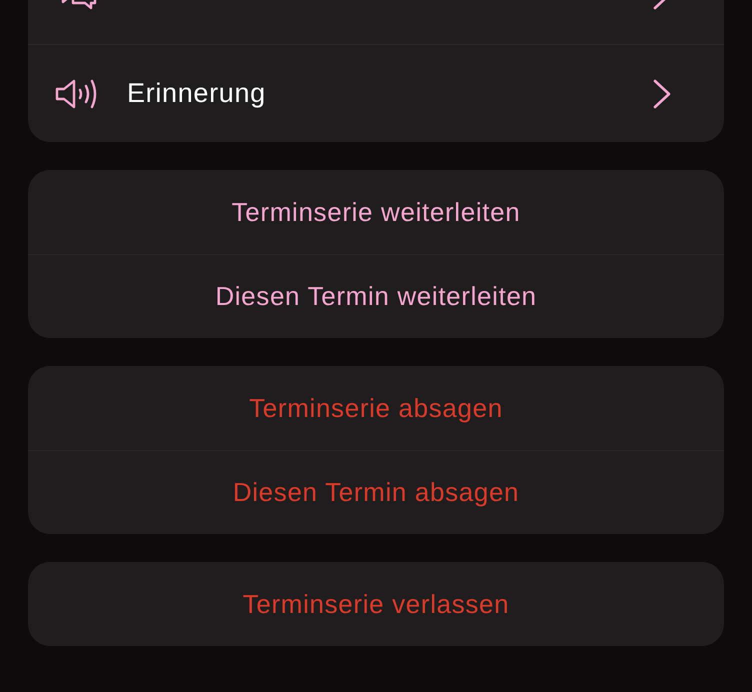 Image resolution: width=752 pixels, height=692 pixels. Describe the element at coordinates (376, 296) in the screenshot. I see `action-button: Diesen Termin weiterleiten` at that location.